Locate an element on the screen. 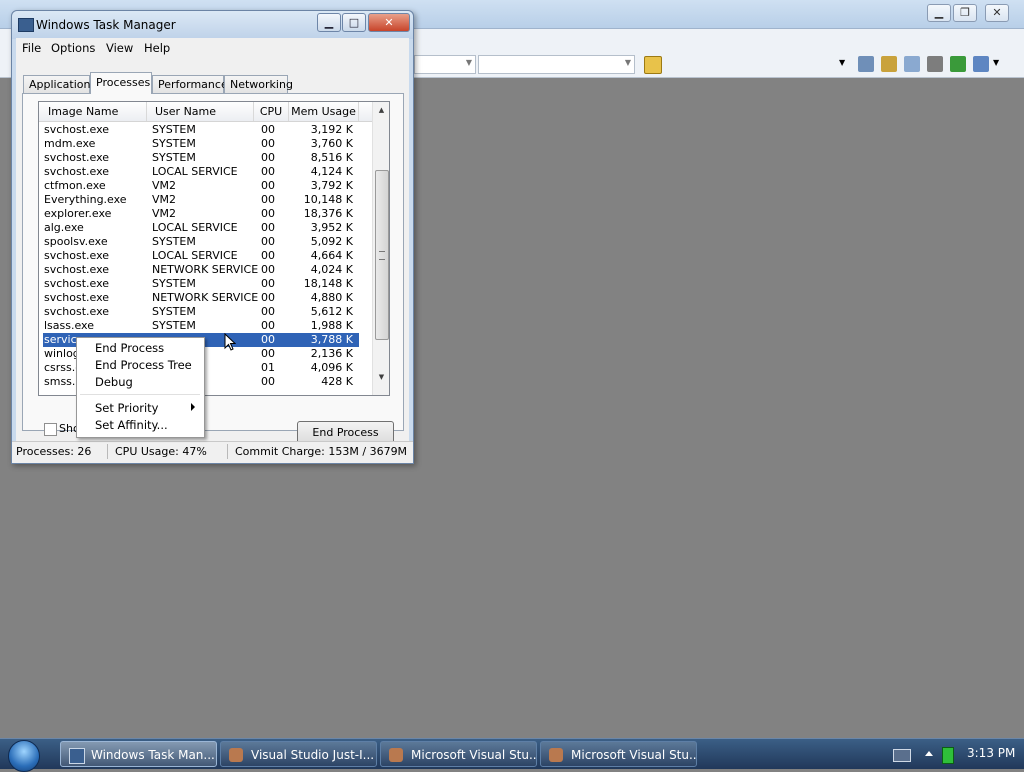 Image resolution: width=1024 pixels, height=772 pixels. scrollbar-thumb is located at coordinates (382, 255).